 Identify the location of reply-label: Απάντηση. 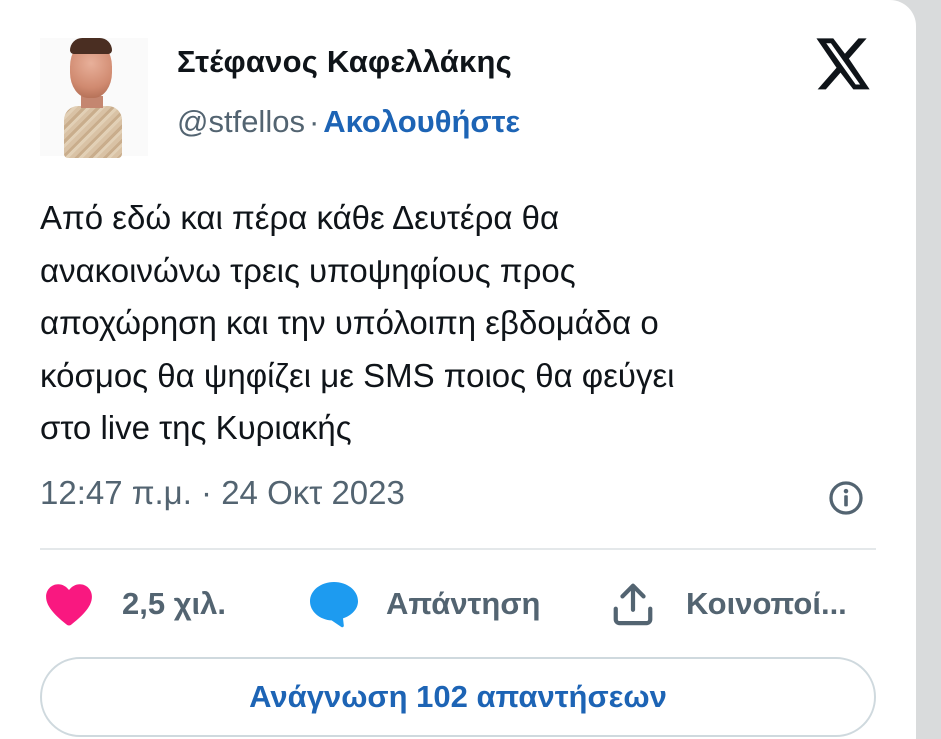
(463, 603).